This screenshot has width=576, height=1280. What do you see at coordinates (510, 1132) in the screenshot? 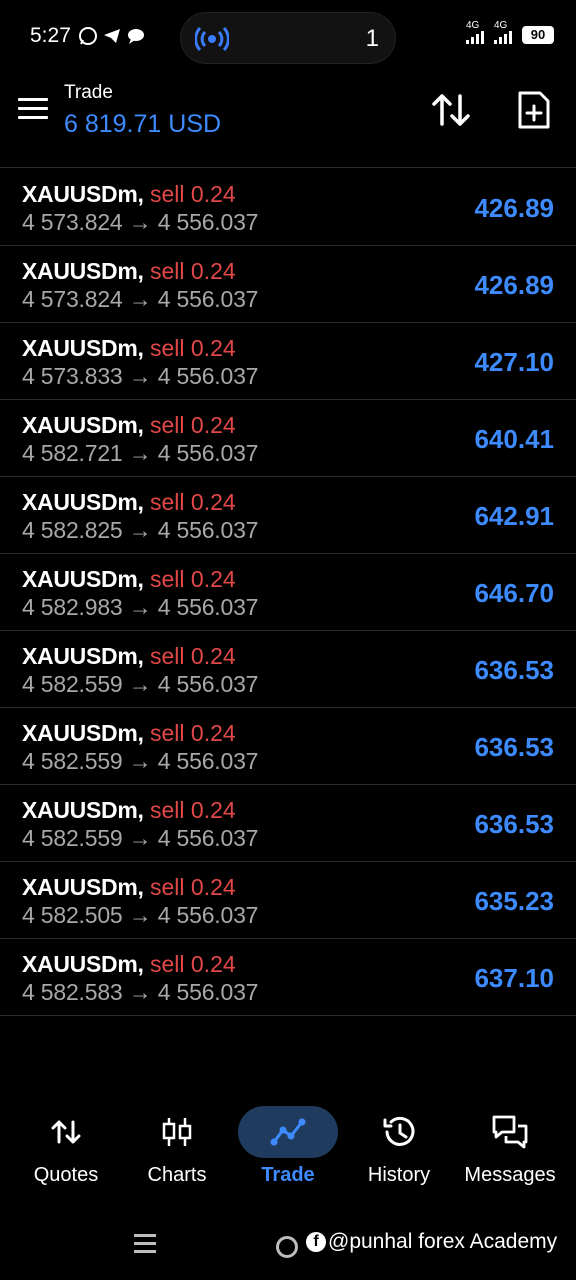
I see `messages-icon` at bounding box center [510, 1132].